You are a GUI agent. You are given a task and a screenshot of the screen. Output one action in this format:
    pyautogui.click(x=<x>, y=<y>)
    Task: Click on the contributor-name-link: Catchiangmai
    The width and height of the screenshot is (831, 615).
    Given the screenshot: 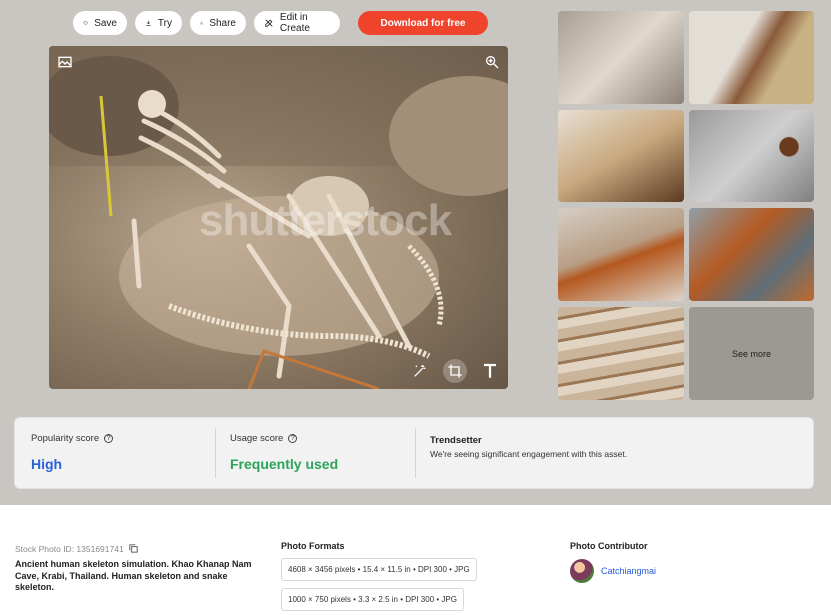 What is the action you would take?
    pyautogui.click(x=628, y=571)
    